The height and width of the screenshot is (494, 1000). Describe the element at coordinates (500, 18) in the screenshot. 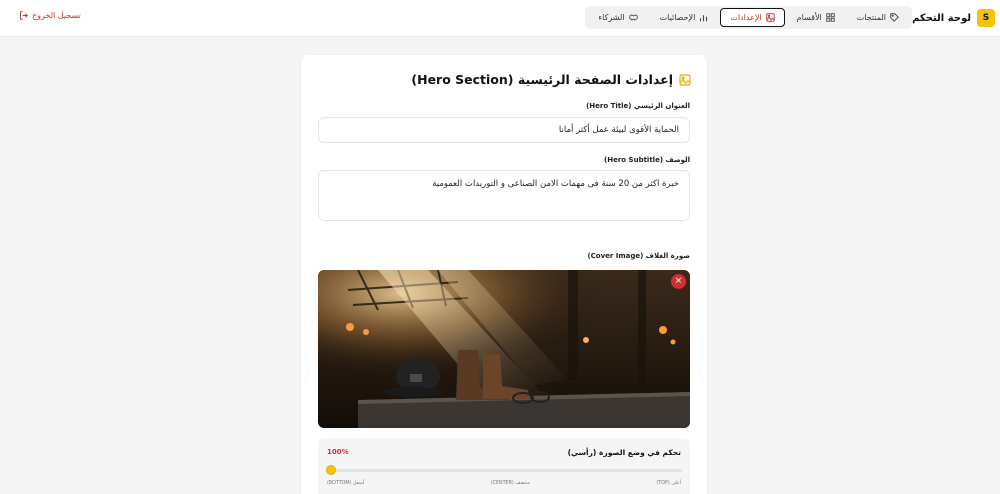

I see `top-bar: S لوحة التحكم المنتجات الأقسام الإعدادات` at that location.